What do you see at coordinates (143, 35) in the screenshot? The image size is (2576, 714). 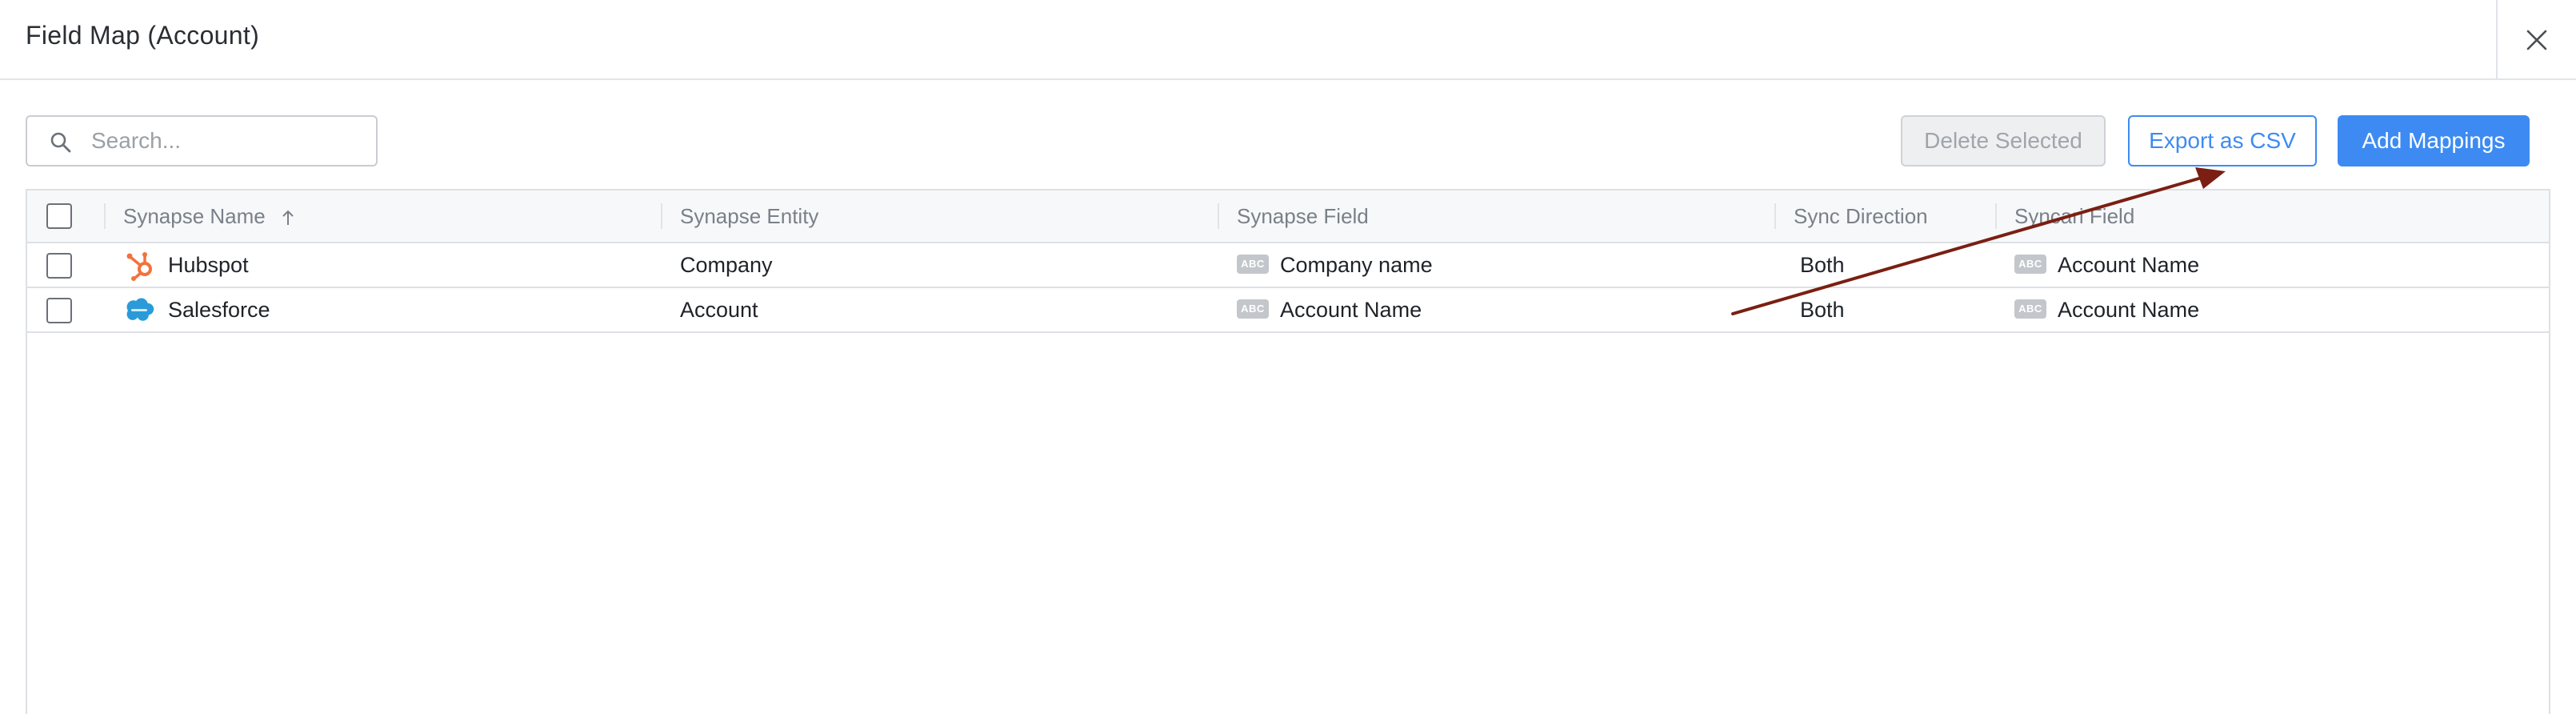 I see `dialog-title: Field Map (Account)` at bounding box center [143, 35].